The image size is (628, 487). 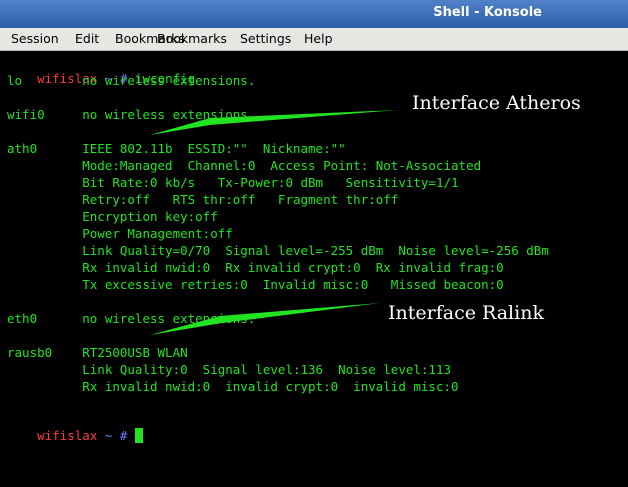 I want to click on arrow-ralink, so click(x=265, y=319).